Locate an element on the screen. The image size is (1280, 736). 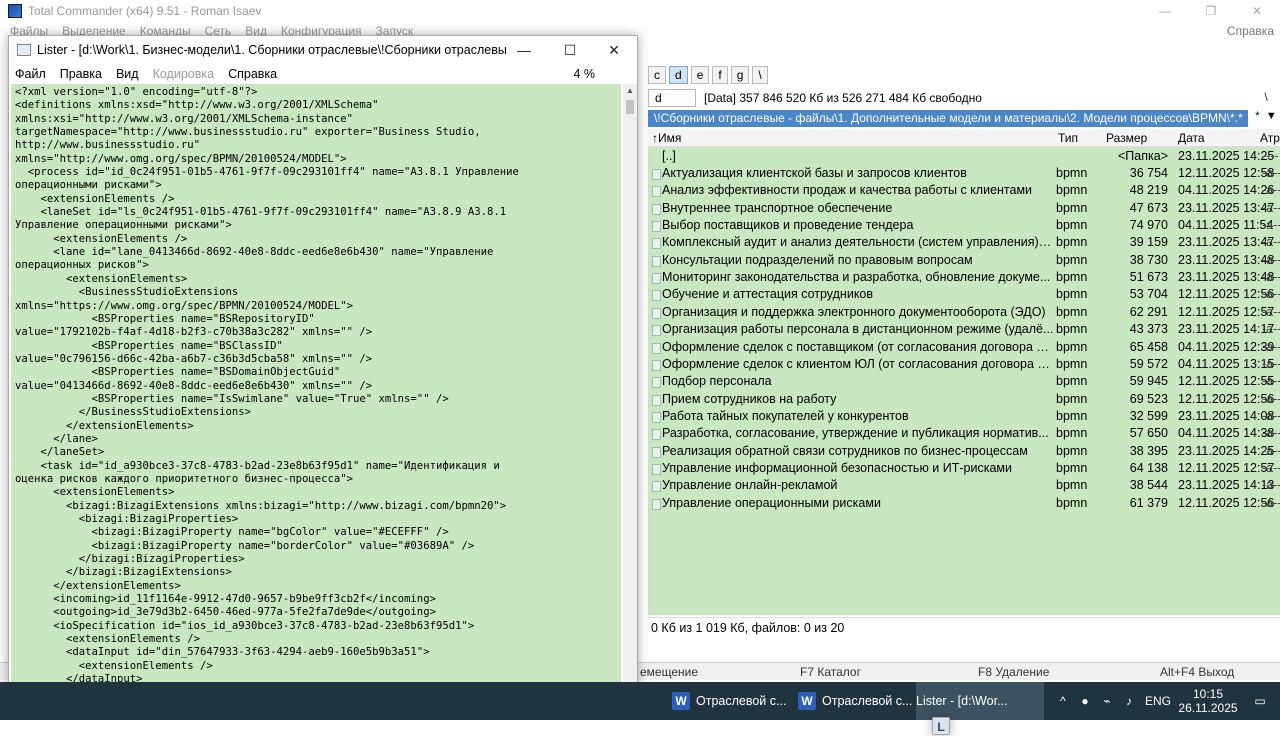
tc-menu-help: Справка is located at coordinates (1250, 31).